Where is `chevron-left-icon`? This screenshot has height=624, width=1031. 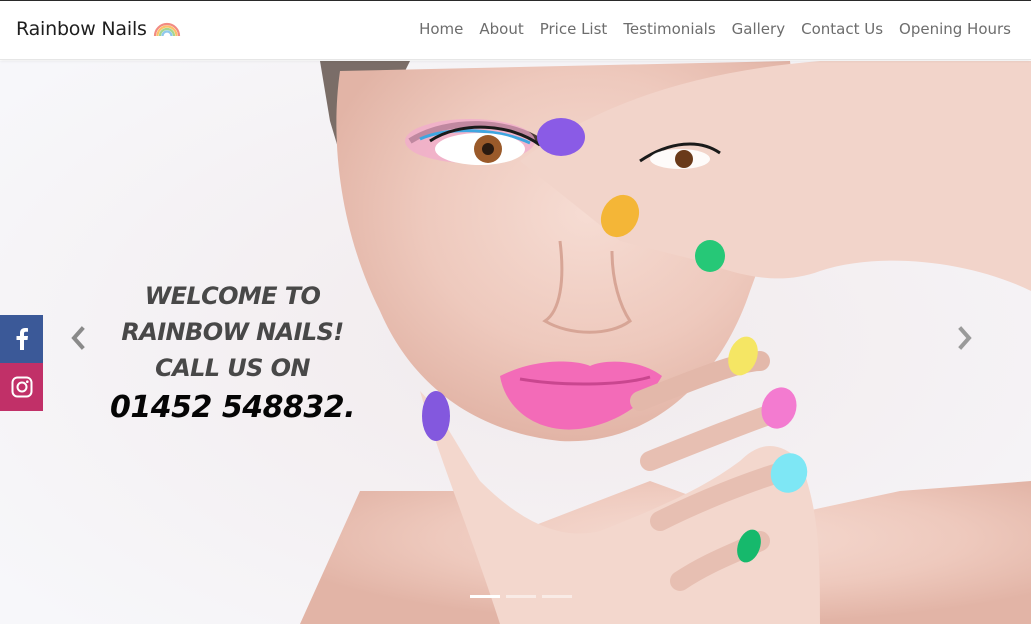
chevron-left-icon is located at coordinates (78, 338).